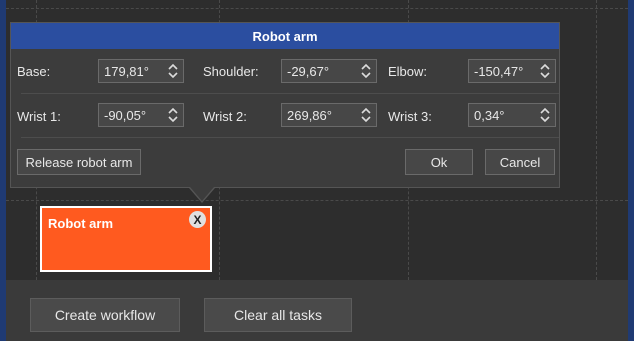 This screenshot has height=341, width=634. I want to click on shoulder-value: -29,67°, so click(319, 71).